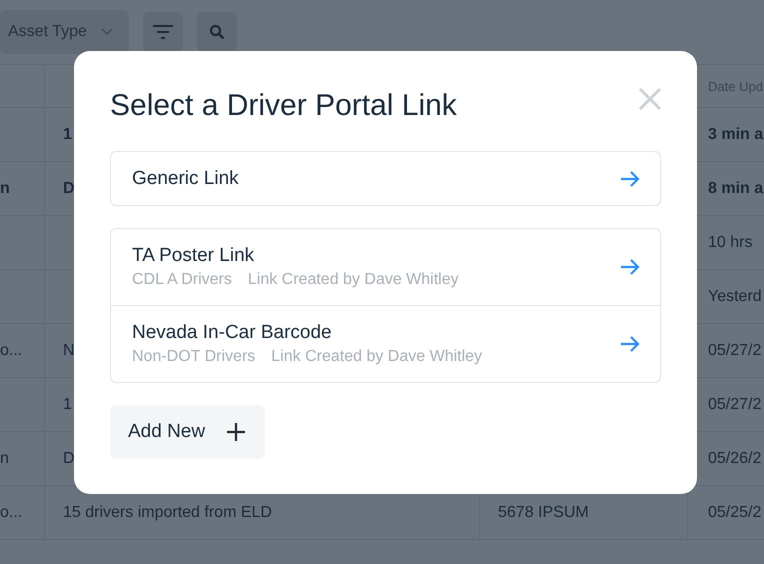 The width and height of the screenshot is (764, 564). Describe the element at coordinates (185, 179) in the screenshot. I see `link-title: Generic Link` at that location.